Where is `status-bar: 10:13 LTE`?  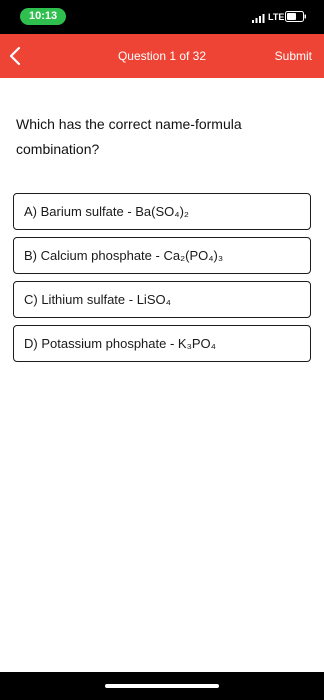
status-bar: 10:13 LTE is located at coordinates (162, 17).